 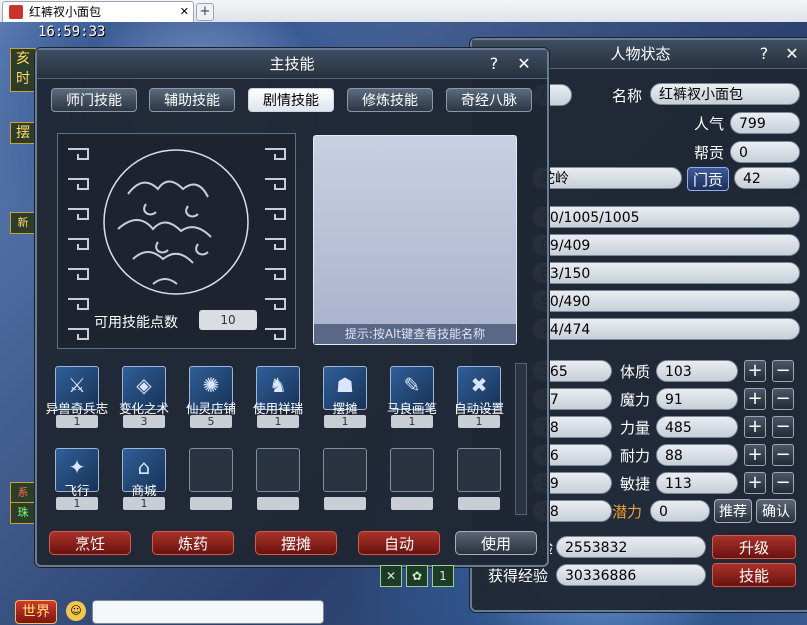 What do you see at coordinates (697, 427) in the screenshot?
I see `attr-value: 485` at bounding box center [697, 427].